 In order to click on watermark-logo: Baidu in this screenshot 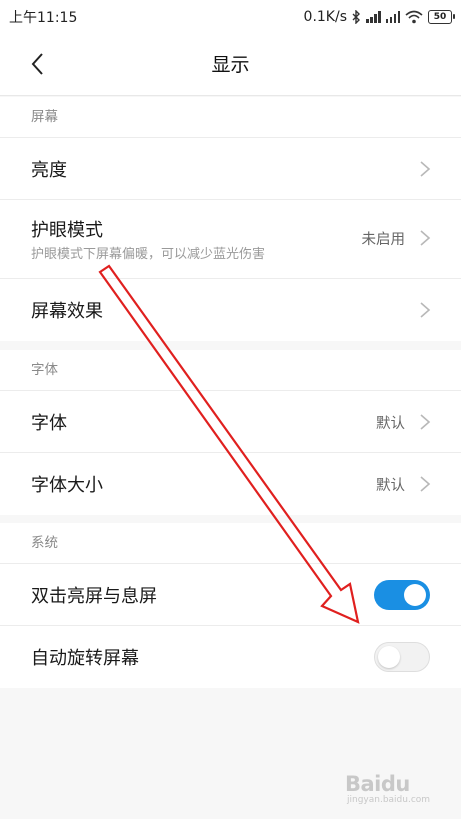, I will do `click(377, 784)`.